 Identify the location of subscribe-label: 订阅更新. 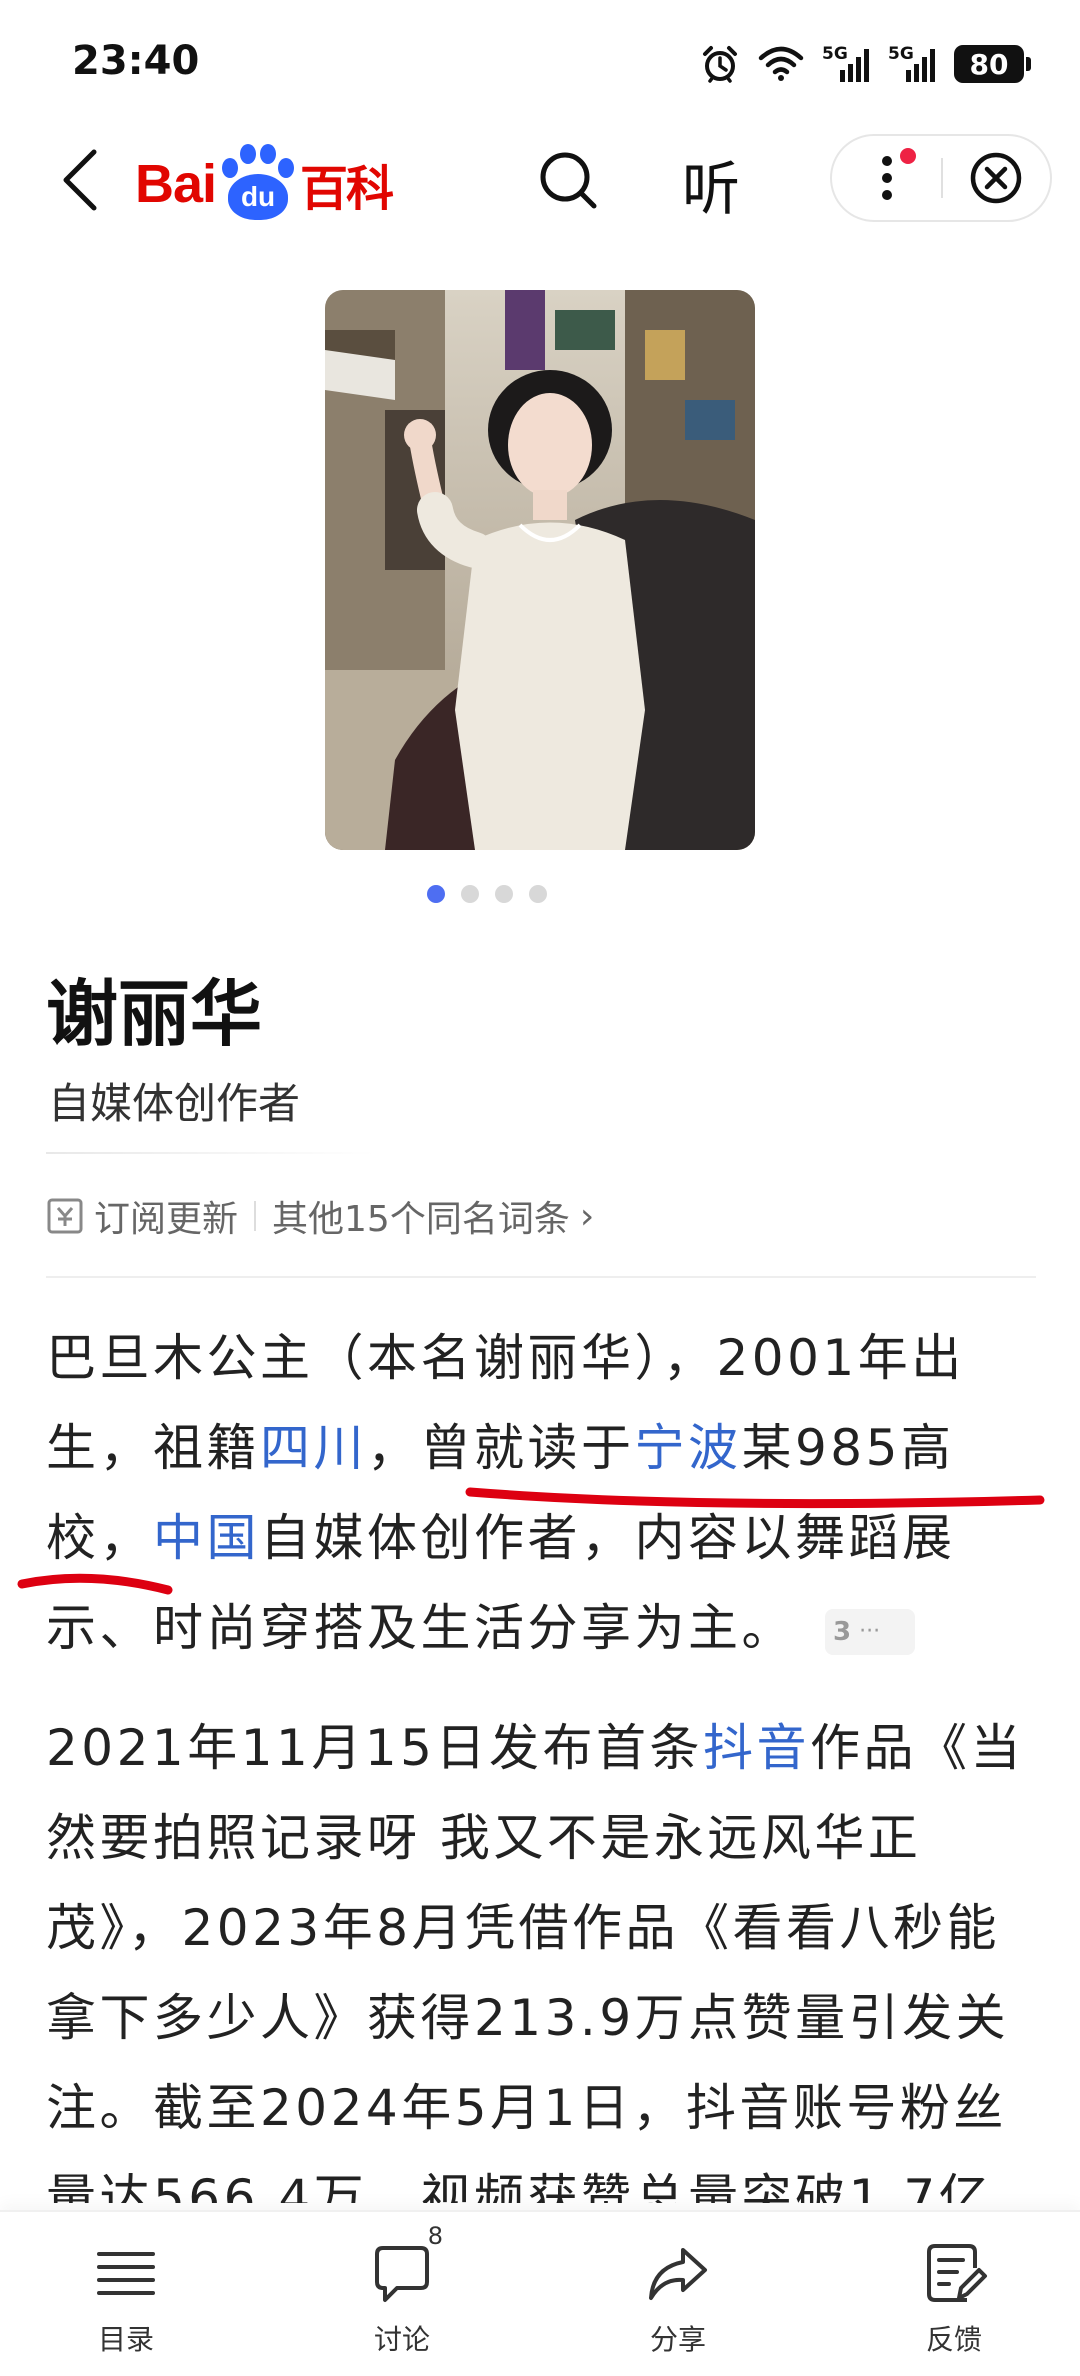
(166, 1219).